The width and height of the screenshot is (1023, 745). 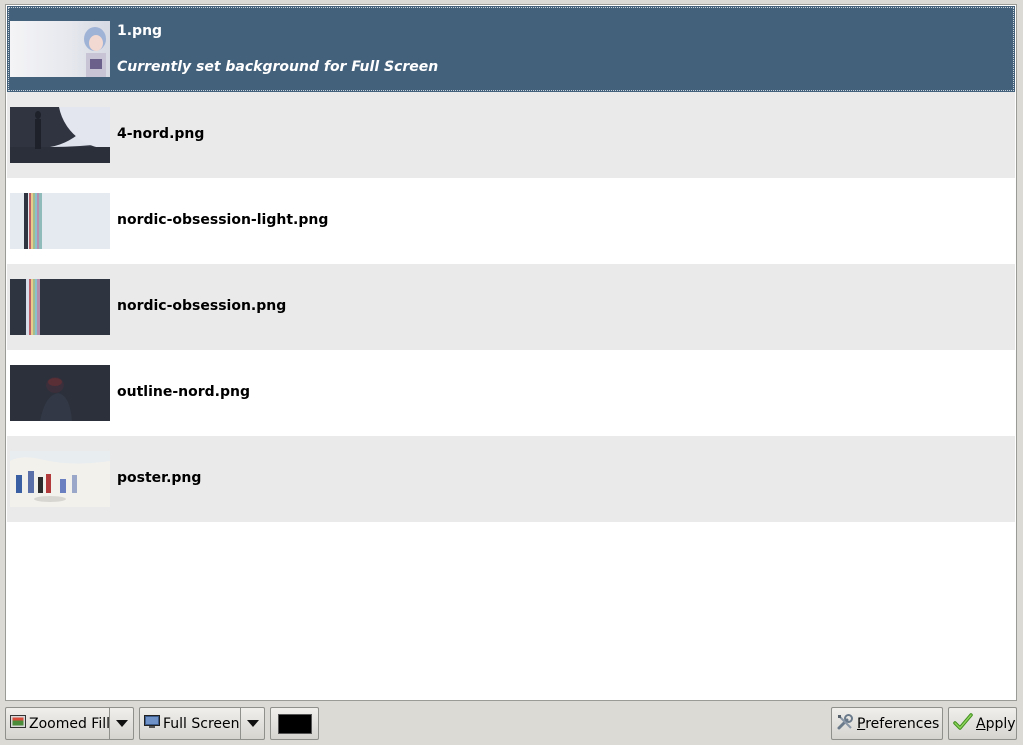 What do you see at coordinates (183, 392) in the screenshot?
I see `item-filename: outline-nord.png` at bounding box center [183, 392].